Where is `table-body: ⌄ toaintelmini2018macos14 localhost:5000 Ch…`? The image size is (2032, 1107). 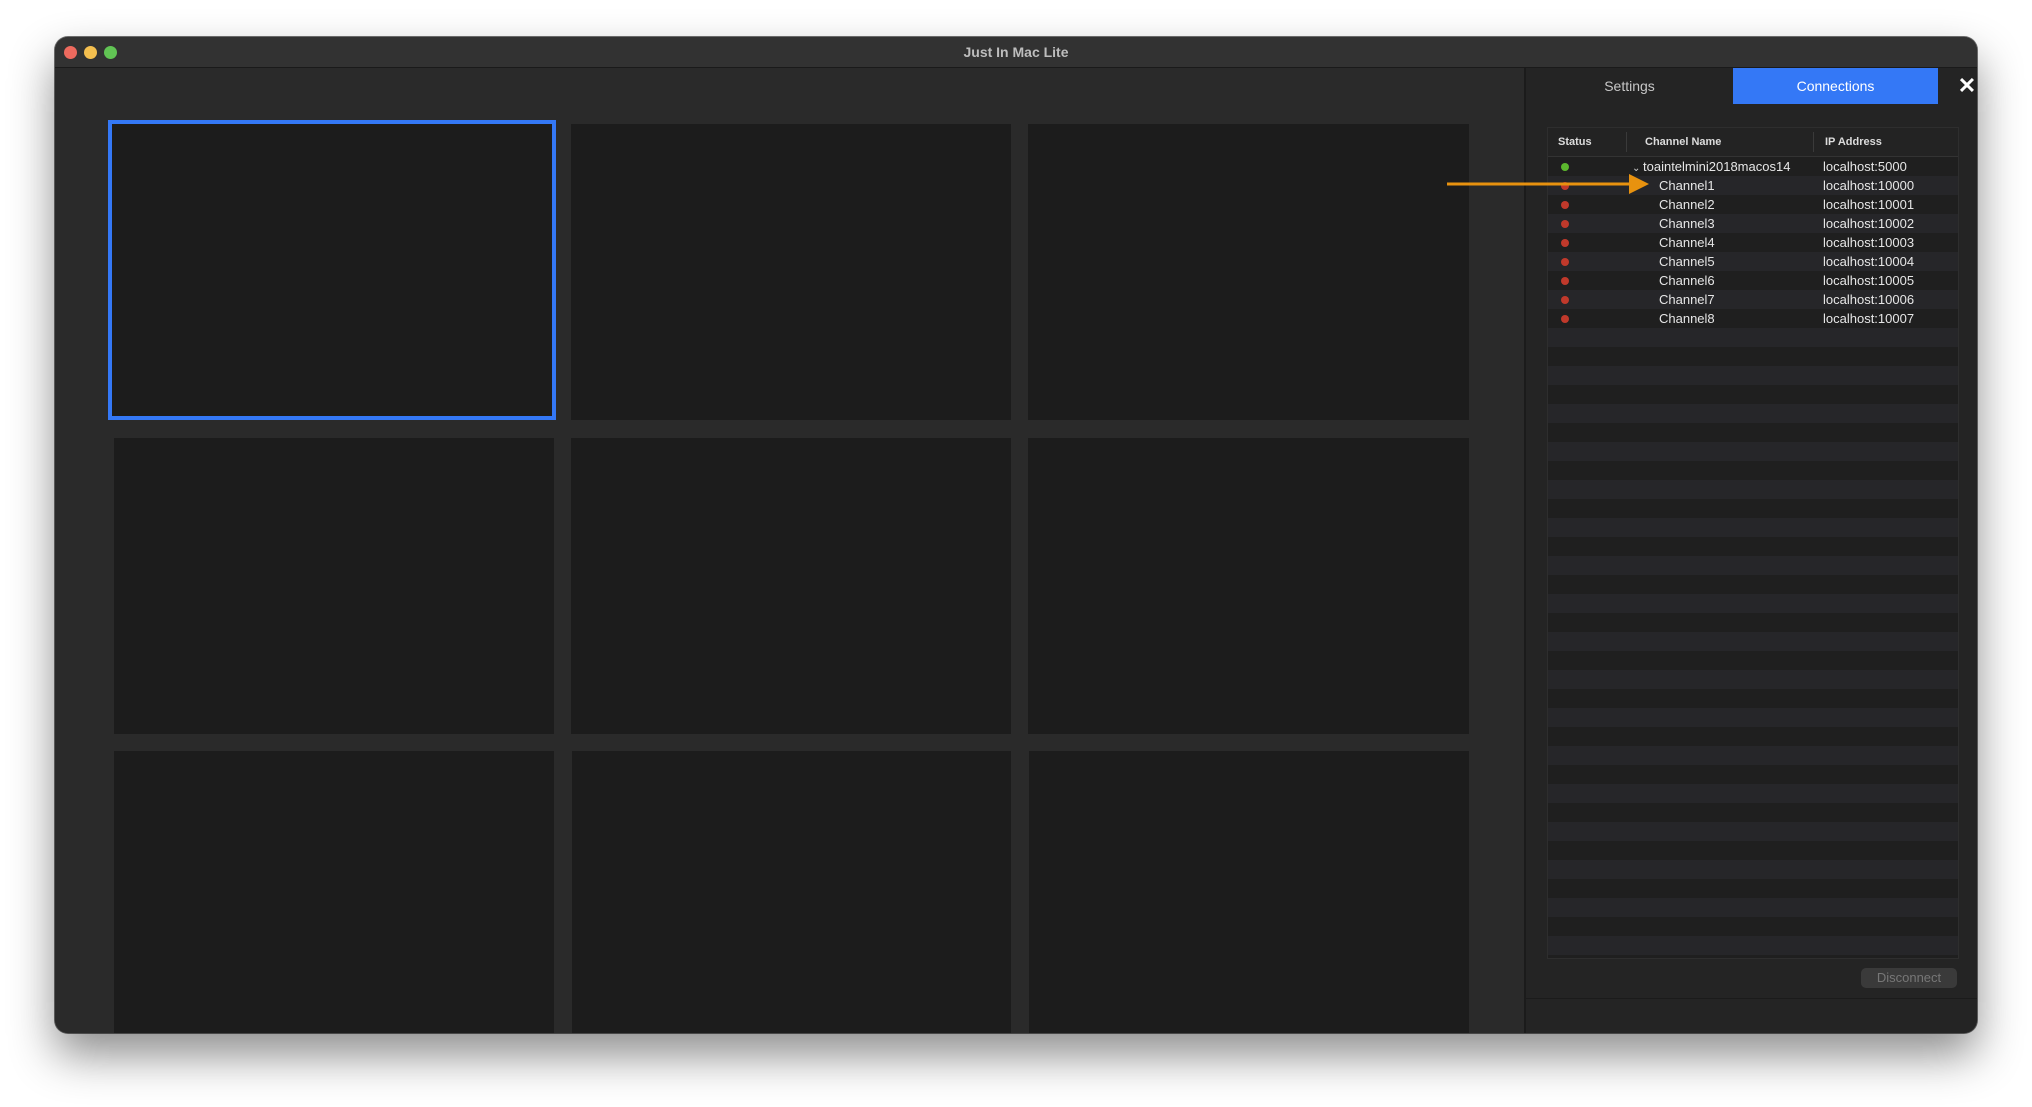 table-body: ⌄ toaintelmini2018macos14 localhost:5000 Ch… is located at coordinates (1753, 557).